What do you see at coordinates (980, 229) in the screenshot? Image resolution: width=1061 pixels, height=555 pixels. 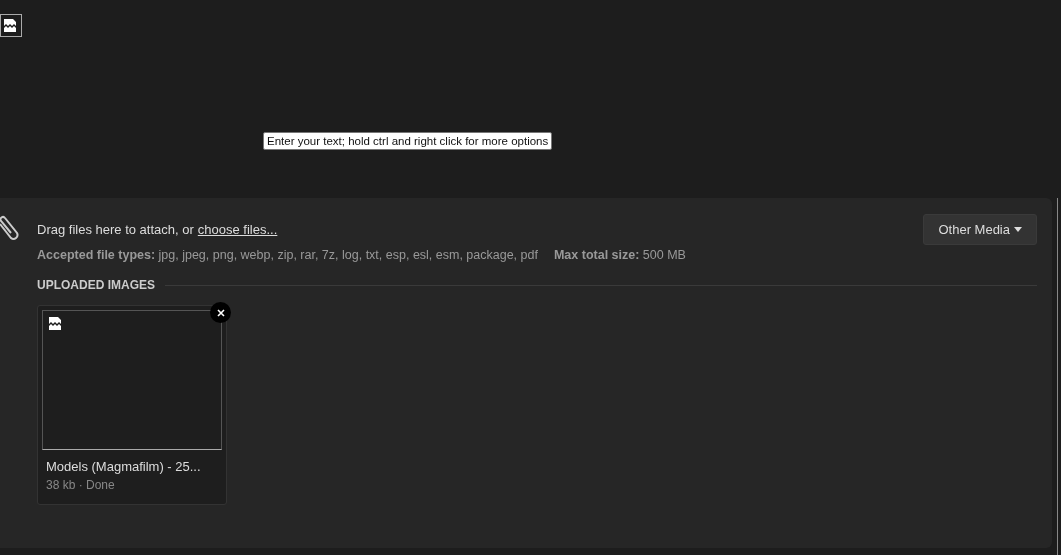 I see `other-media-button: Other Media` at bounding box center [980, 229].